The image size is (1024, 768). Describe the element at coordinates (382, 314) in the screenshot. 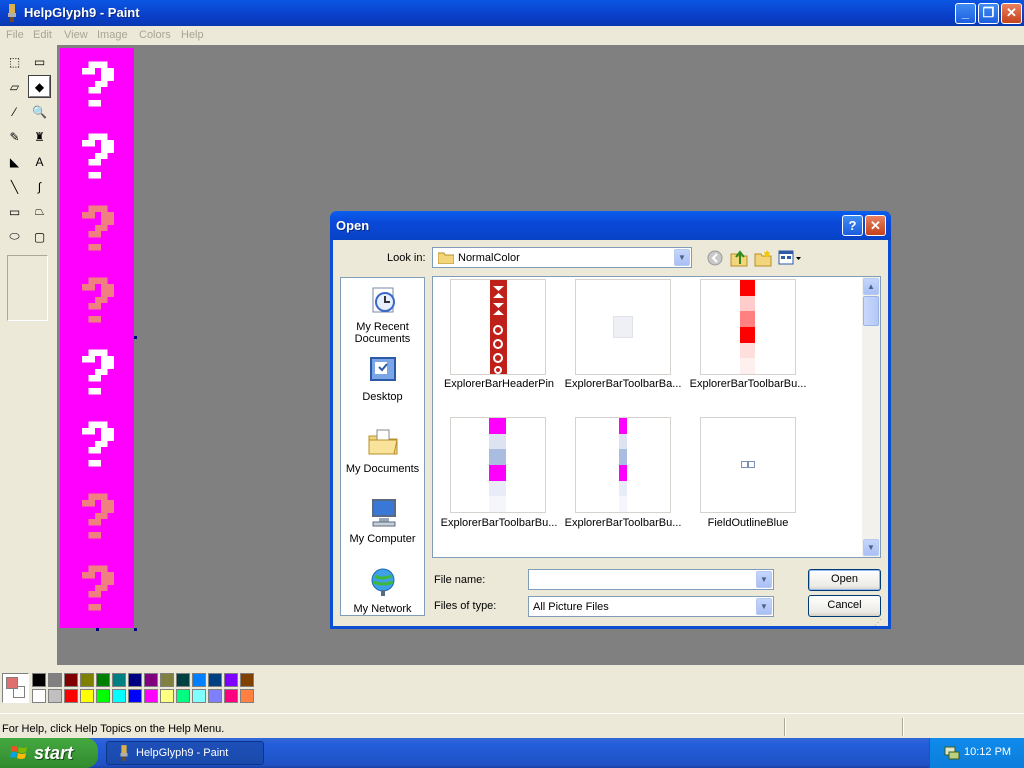

I see `place-my-recent-documents: My Recent Documents` at that location.